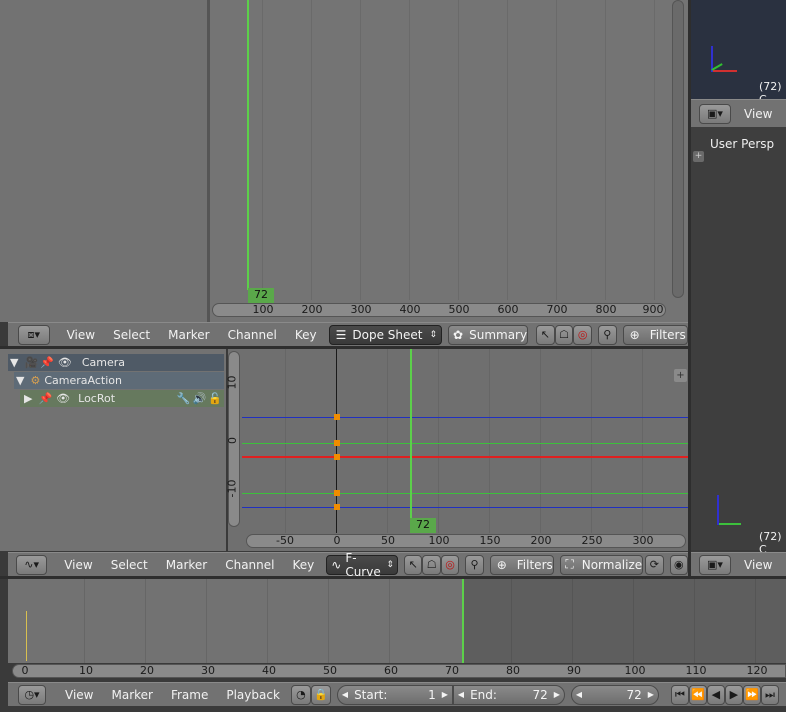 This screenshot has width=786, height=712. I want to click on preview-range-icon: ◔, so click(300, 694).